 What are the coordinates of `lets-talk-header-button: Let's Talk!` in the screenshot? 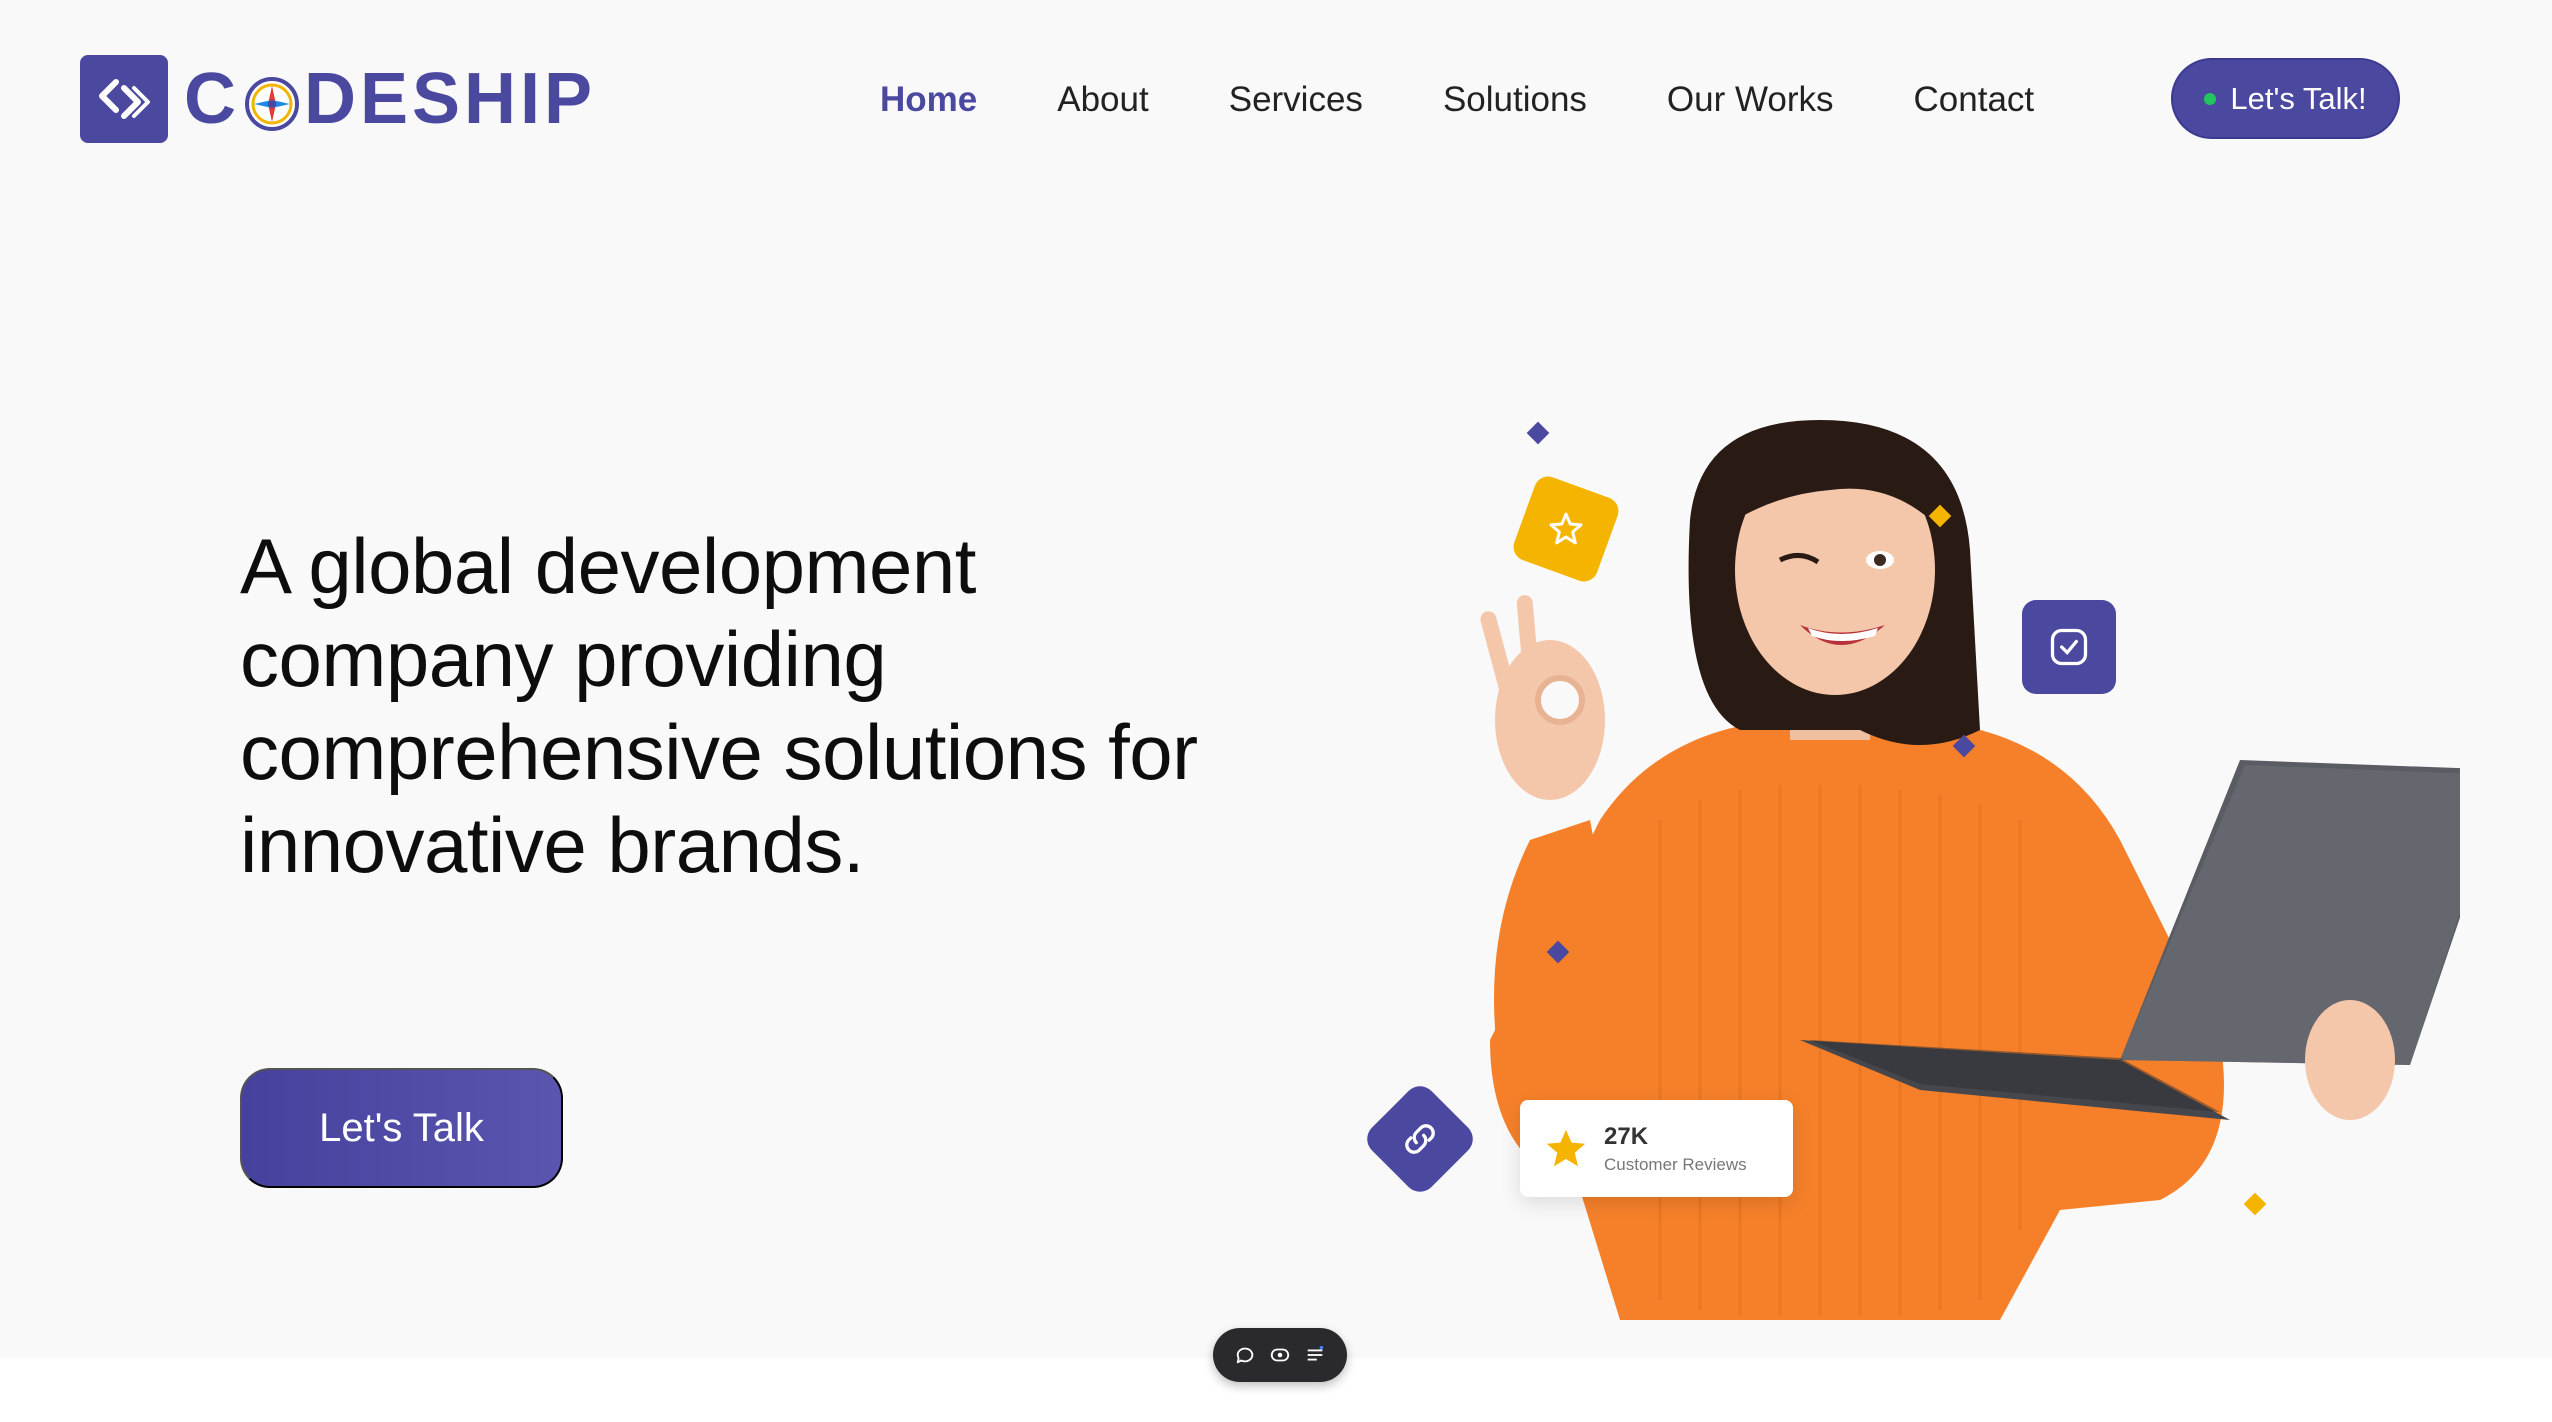 It's located at (2285, 98).